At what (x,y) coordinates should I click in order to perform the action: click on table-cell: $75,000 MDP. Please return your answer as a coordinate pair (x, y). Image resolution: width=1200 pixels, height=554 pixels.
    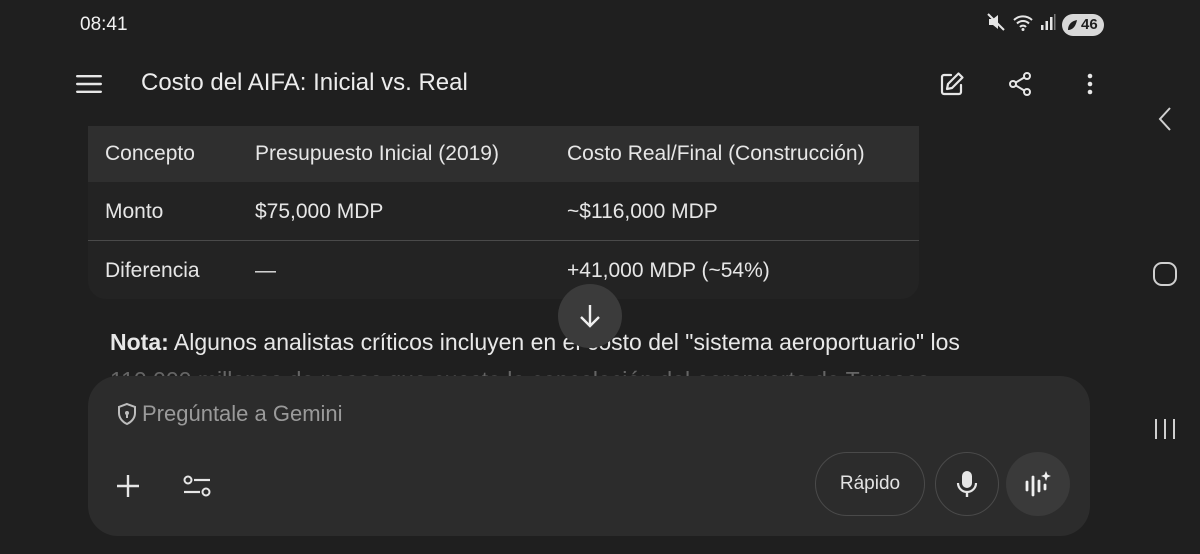
    Looking at the image, I should click on (319, 211).